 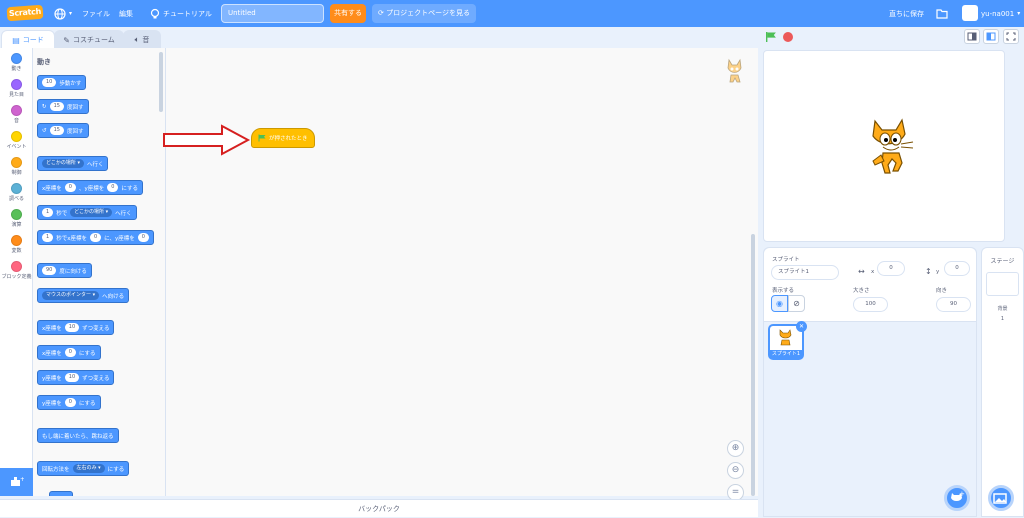 What do you see at coordinates (870, 304) in the screenshot?
I see `size-input: 100` at bounding box center [870, 304].